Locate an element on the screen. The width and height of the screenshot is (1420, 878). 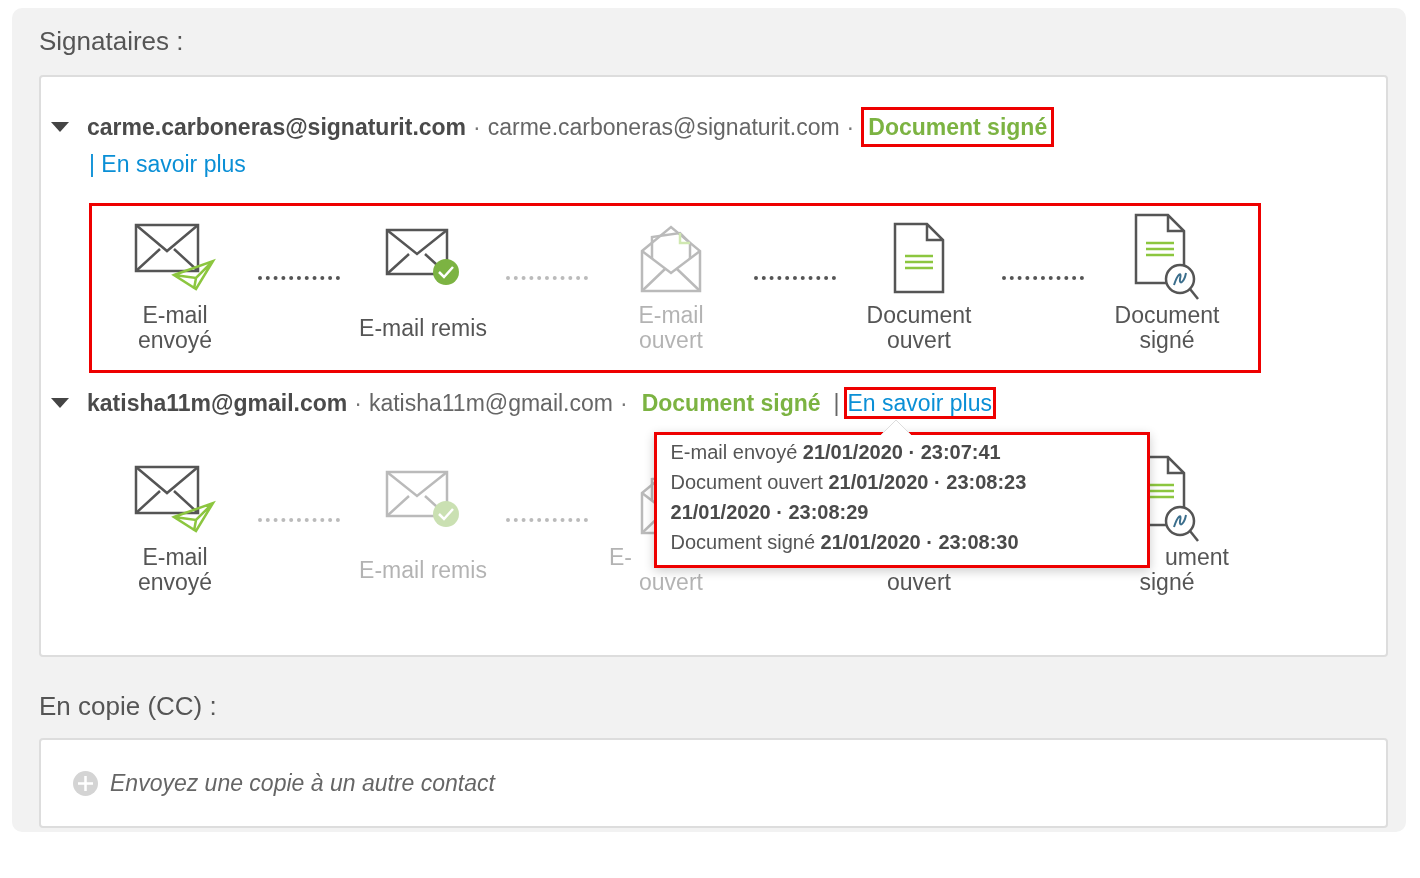
learn-more-link: En savoir plus is located at coordinates (919, 403).